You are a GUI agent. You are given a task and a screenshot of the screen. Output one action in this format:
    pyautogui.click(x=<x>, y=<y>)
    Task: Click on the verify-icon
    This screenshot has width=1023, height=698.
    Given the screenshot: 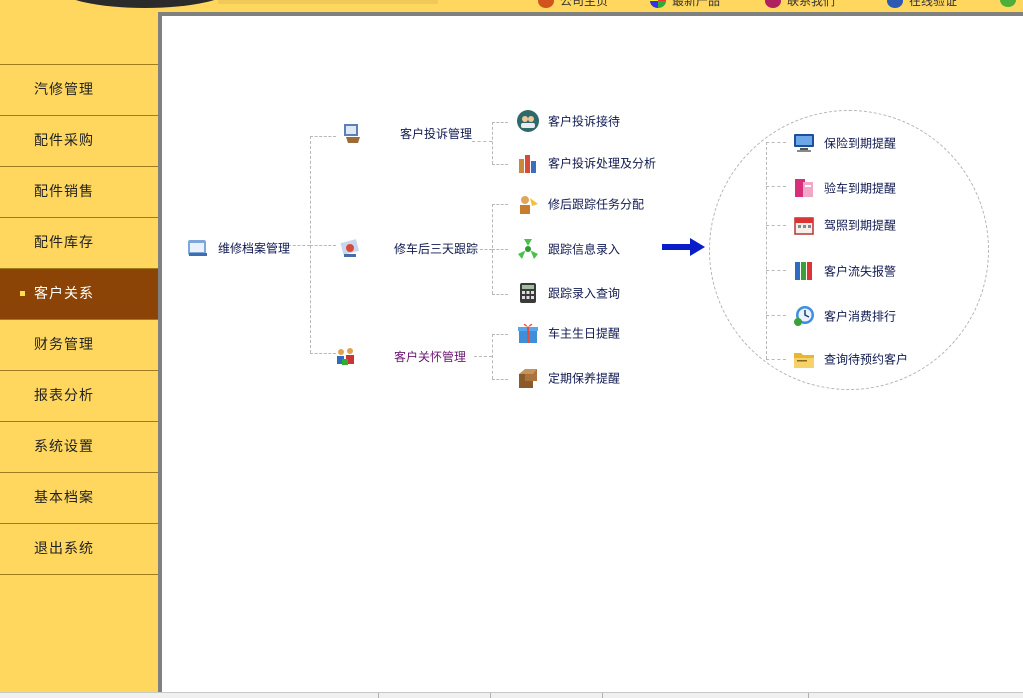 What is the action you would take?
    pyautogui.click(x=895, y=4)
    